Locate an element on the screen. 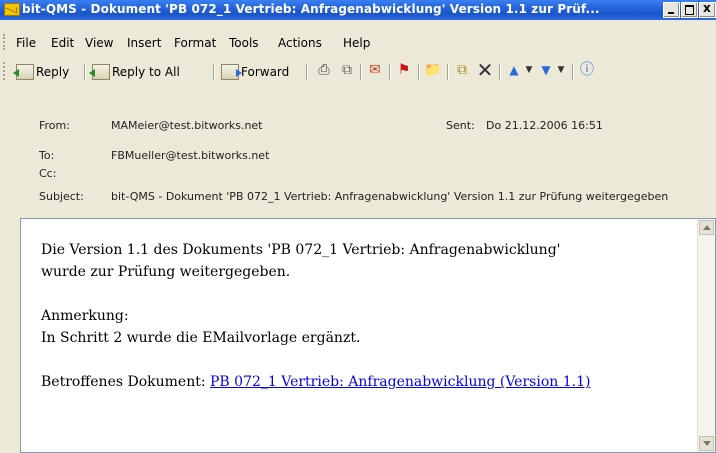 The height and width of the screenshot is (453, 716). reply-icon is located at coordinates (23, 72).